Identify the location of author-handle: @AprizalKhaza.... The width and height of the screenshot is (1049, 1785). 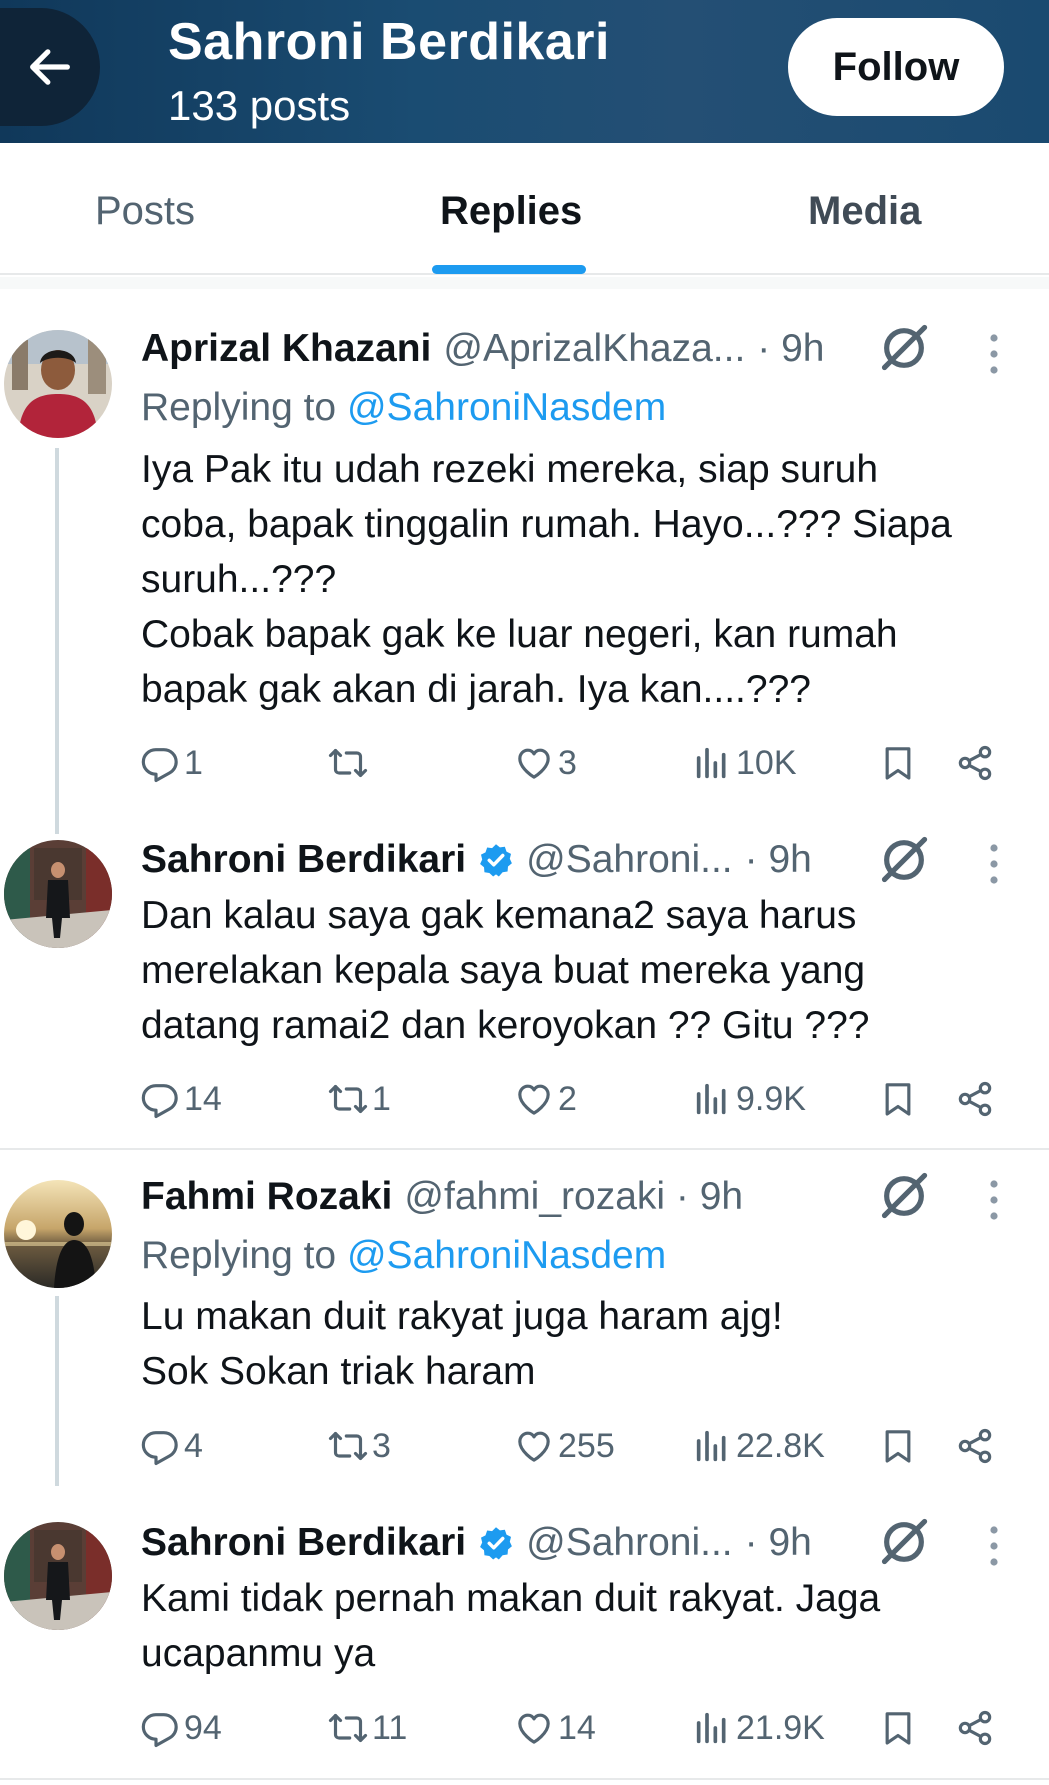
(594, 349).